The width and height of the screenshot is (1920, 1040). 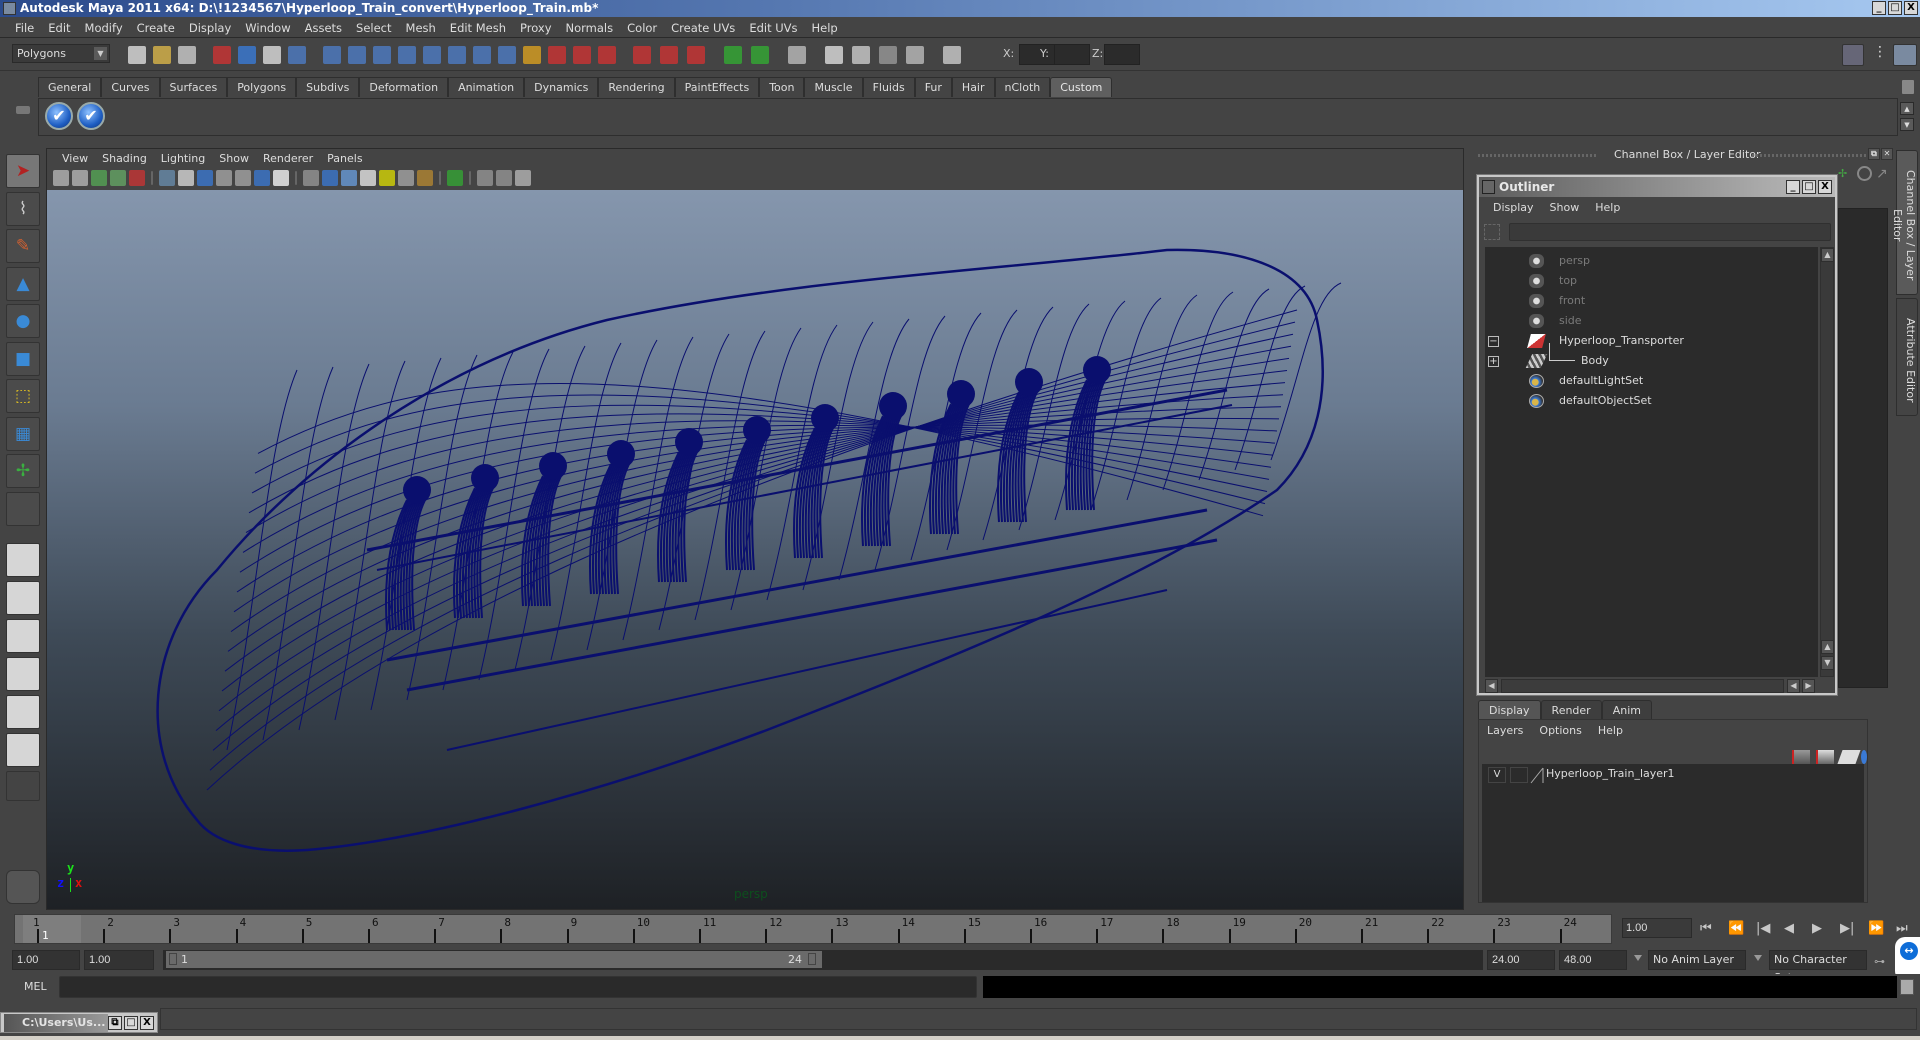 What do you see at coordinates (733, 55) in the screenshot?
I see `input-ops-icon` at bounding box center [733, 55].